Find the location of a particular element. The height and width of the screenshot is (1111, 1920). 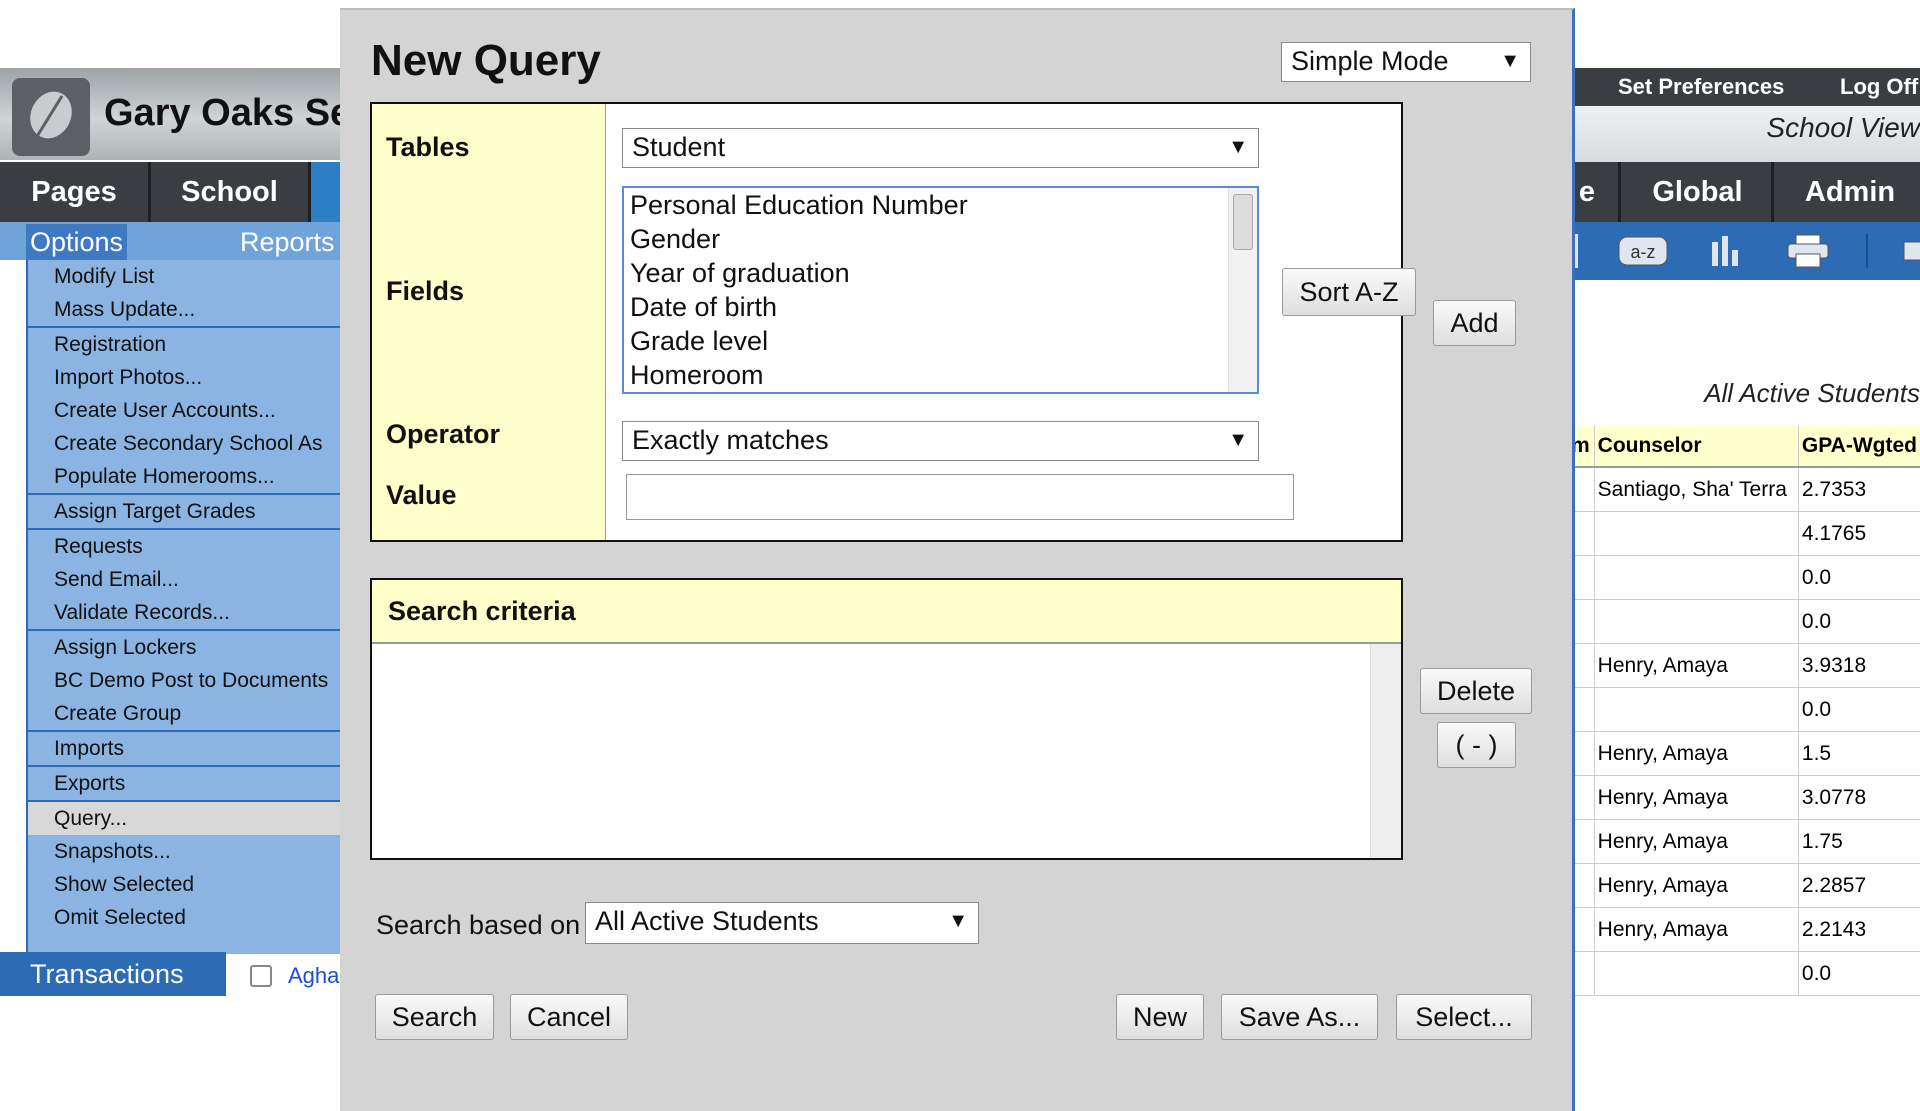

delete-button: Delete is located at coordinates (1476, 691).